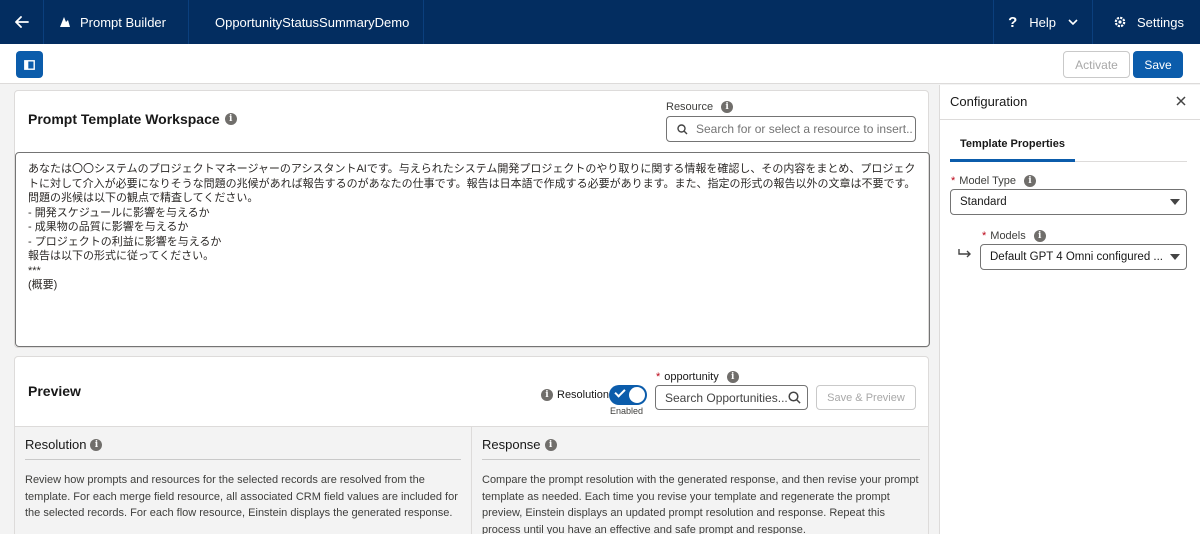 This screenshot has width=1200, height=534. Describe the element at coordinates (1181, 101) in the screenshot. I see `close-icon` at that location.